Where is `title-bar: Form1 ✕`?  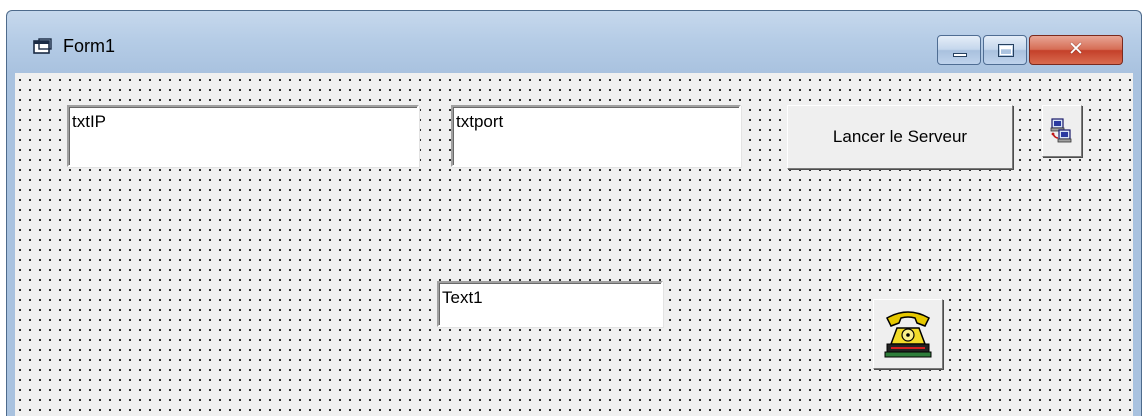
title-bar: Form1 ✕ is located at coordinates (574, 42).